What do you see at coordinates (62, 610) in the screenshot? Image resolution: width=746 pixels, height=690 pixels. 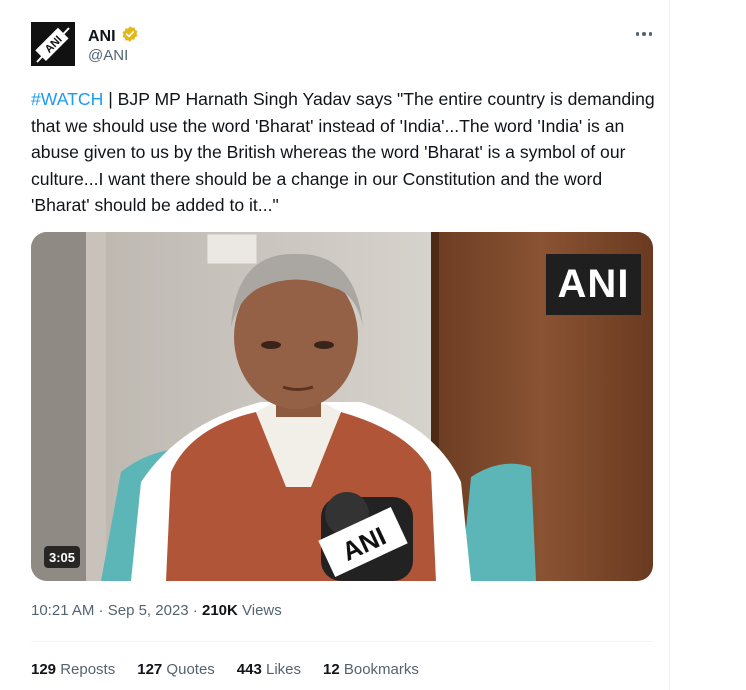 I see `tweet-time: 10:21 AM` at bounding box center [62, 610].